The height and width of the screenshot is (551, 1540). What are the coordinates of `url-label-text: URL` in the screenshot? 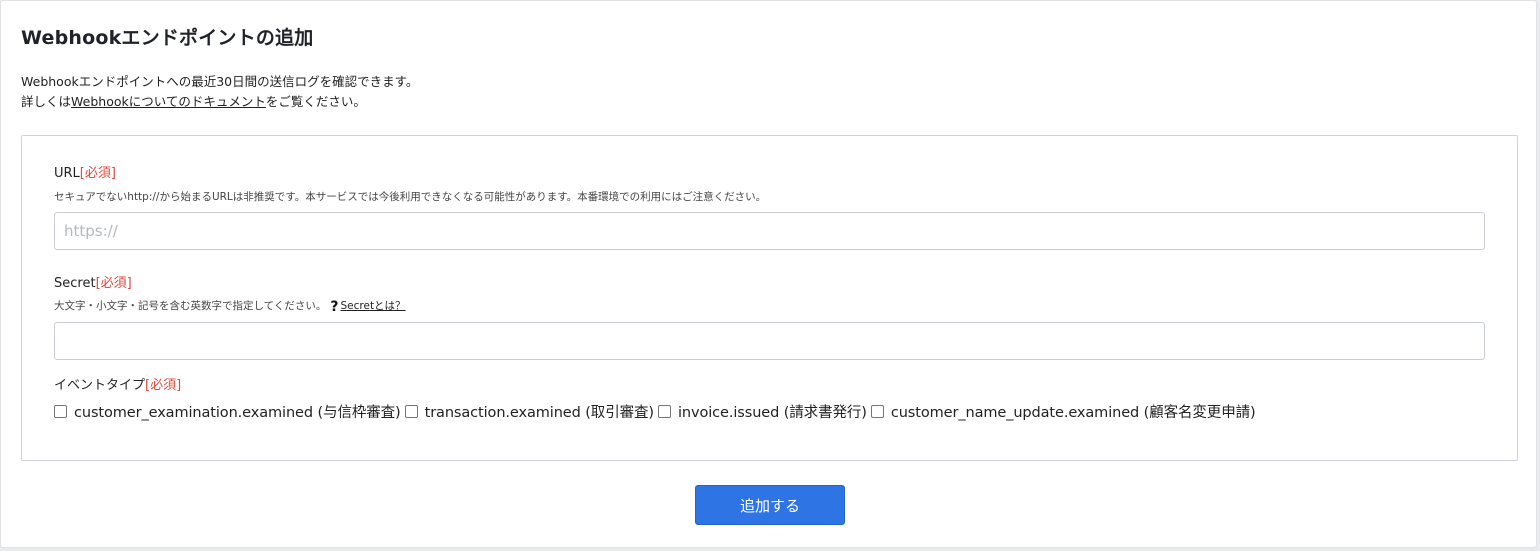 It's located at (67, 173).